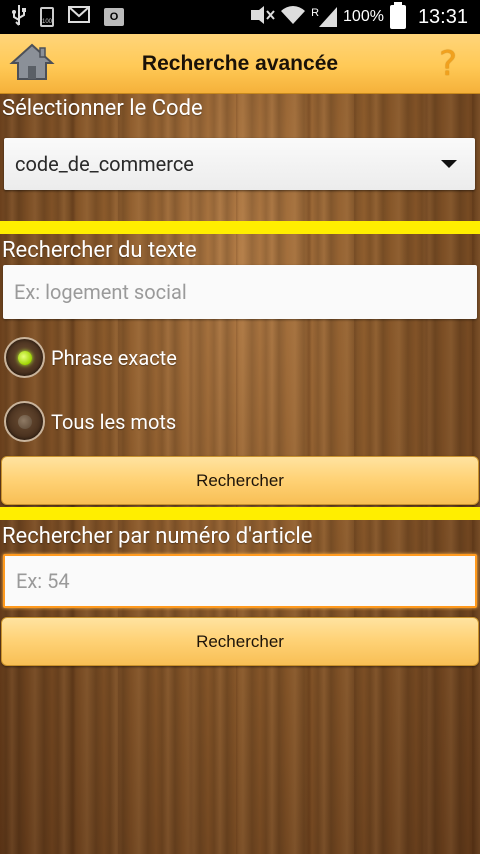  Describe the element at coordinates (19, 17) in the screenshot. I see `usb-icon` at that location.